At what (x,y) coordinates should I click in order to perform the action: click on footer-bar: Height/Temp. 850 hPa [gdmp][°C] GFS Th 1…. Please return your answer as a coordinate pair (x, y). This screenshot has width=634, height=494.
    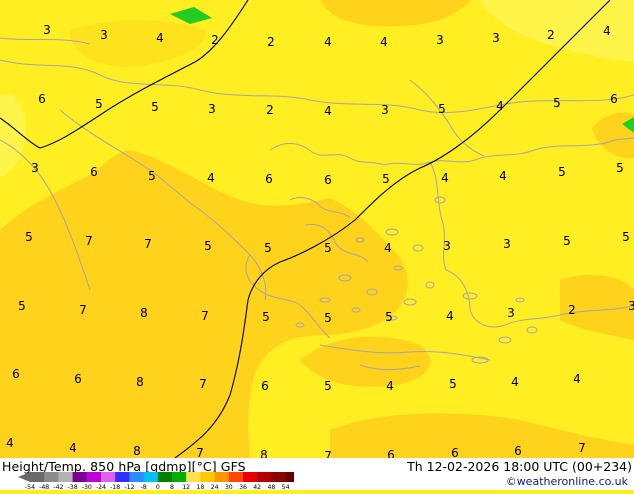
    Looking at the image, I should click on (317, 474).